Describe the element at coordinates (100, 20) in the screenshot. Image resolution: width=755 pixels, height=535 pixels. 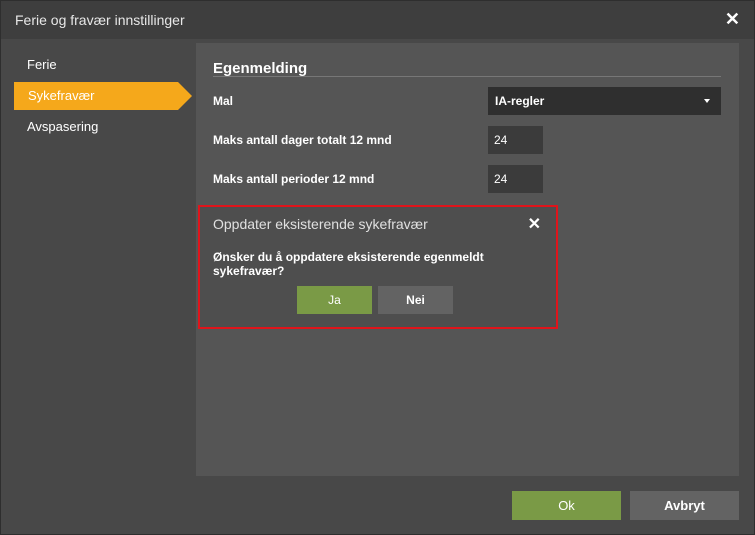
I see `window-title: Ferie og fravær innstillinger` at that location.